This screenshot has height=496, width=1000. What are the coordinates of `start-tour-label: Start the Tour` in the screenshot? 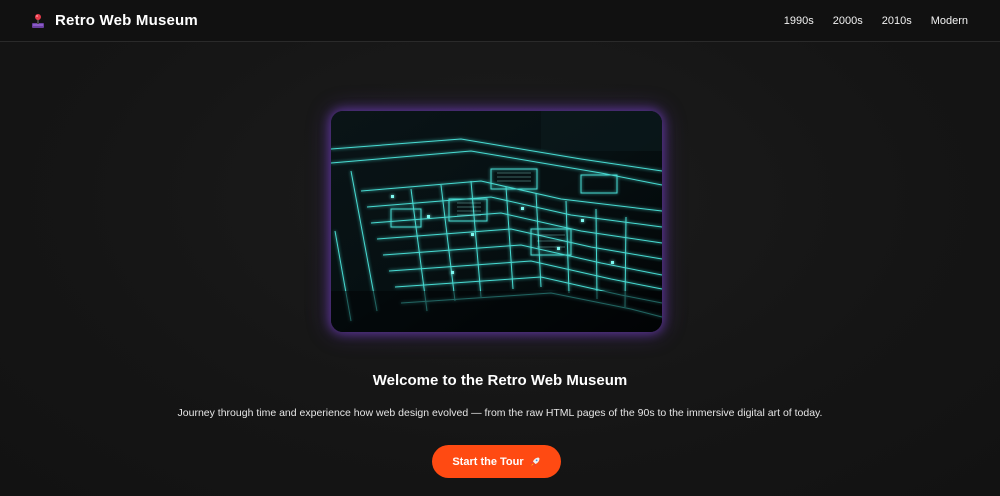 It's located at (488, 461).